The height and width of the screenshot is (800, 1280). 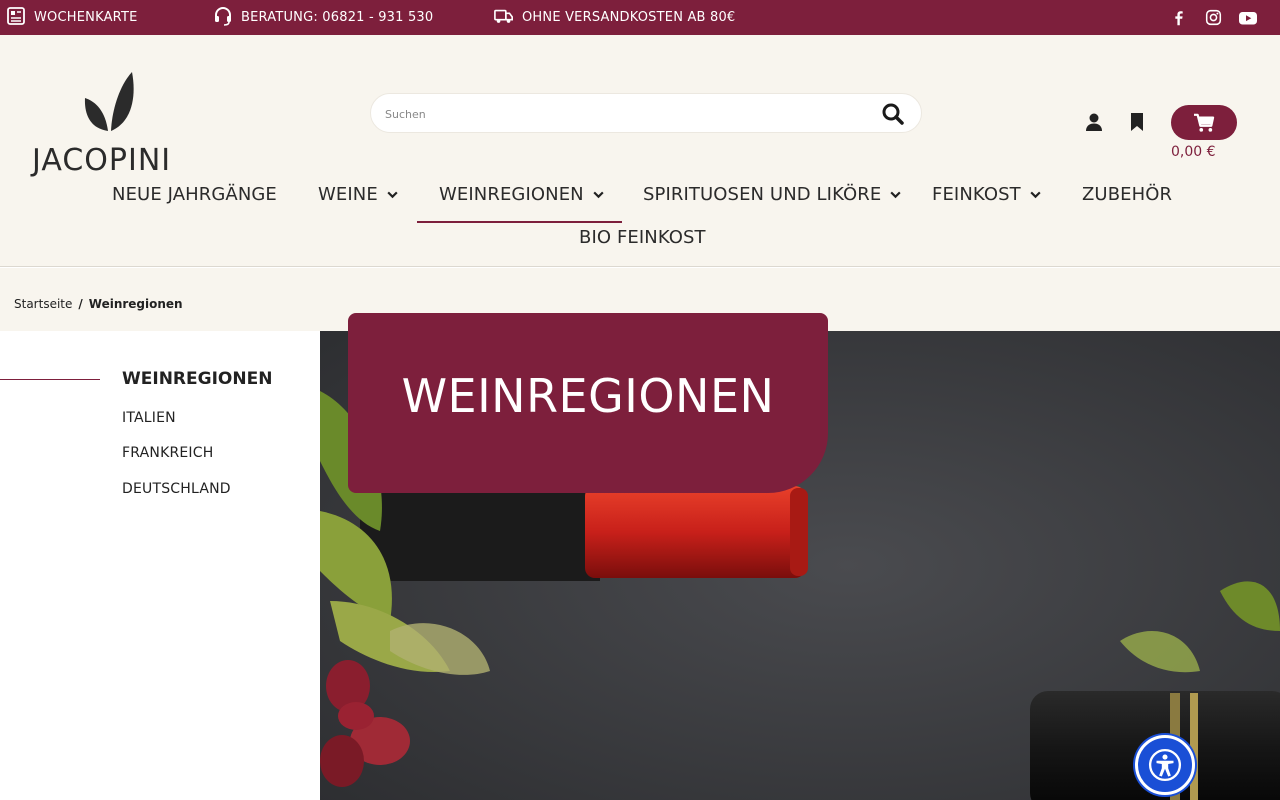 What do you see at coordinates (167, 453) in the screenshot?
I see `sidebar-item-frankreich: FRANKREICH` at bounding box center [167, 453].